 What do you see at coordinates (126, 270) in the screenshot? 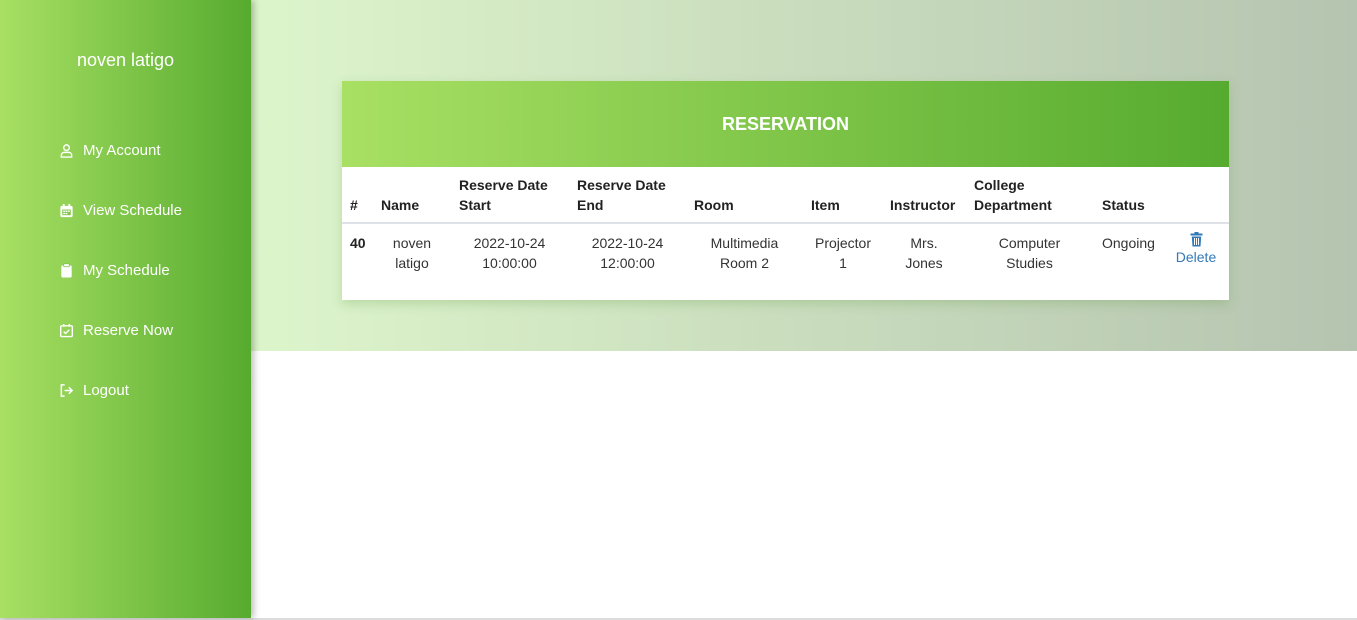
I see `sidebar-item-label: My Schedule` at bounding box center [126, 270].